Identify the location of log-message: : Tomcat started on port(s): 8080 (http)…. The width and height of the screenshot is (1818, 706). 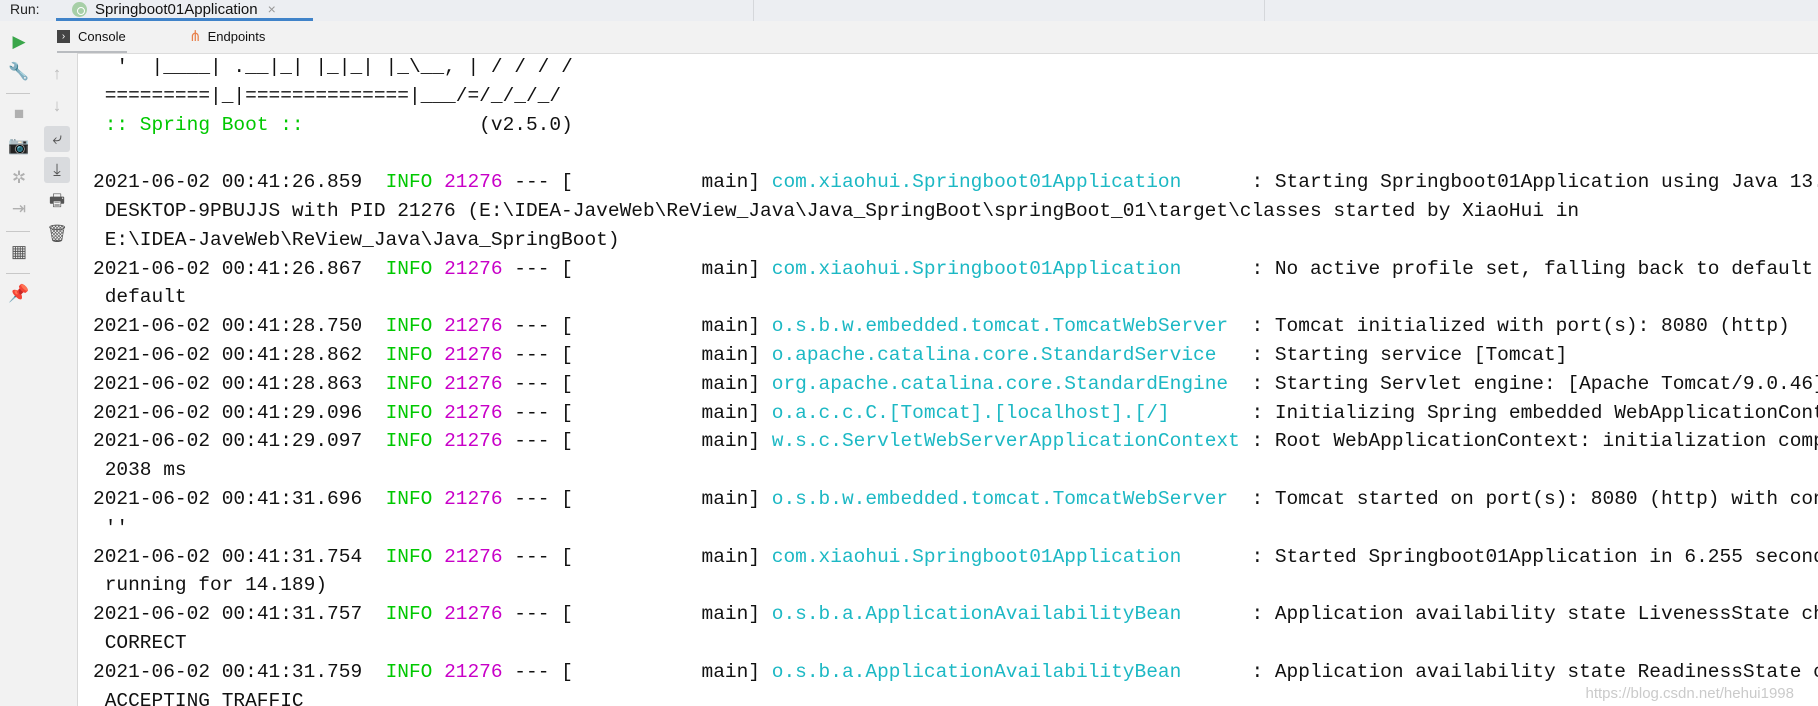
(1534, 498).